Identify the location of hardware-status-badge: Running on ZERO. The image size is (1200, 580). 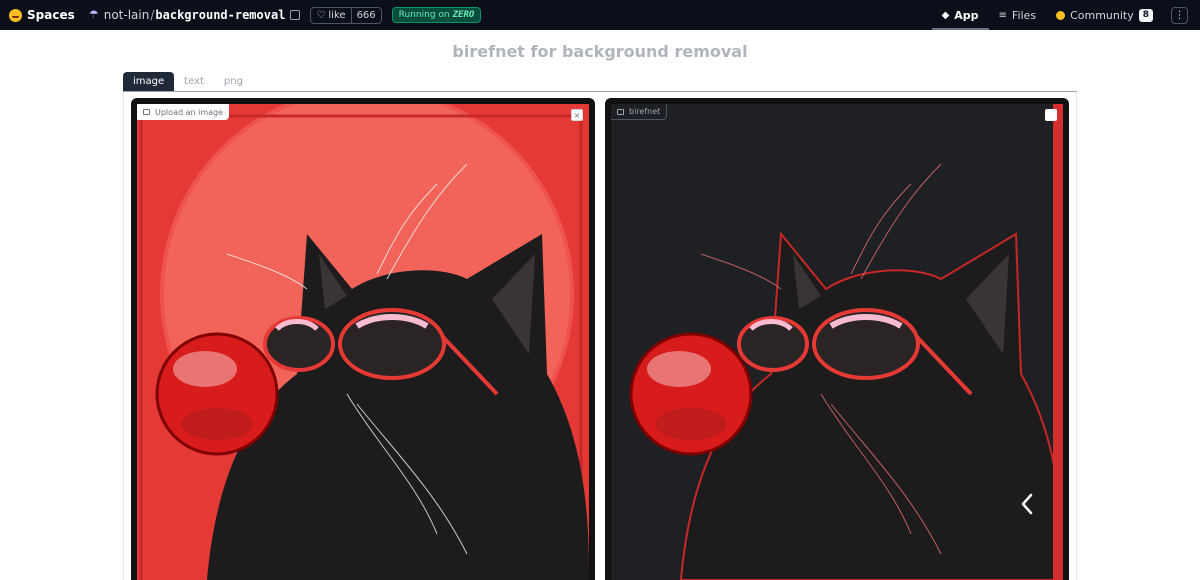
(436, 15).